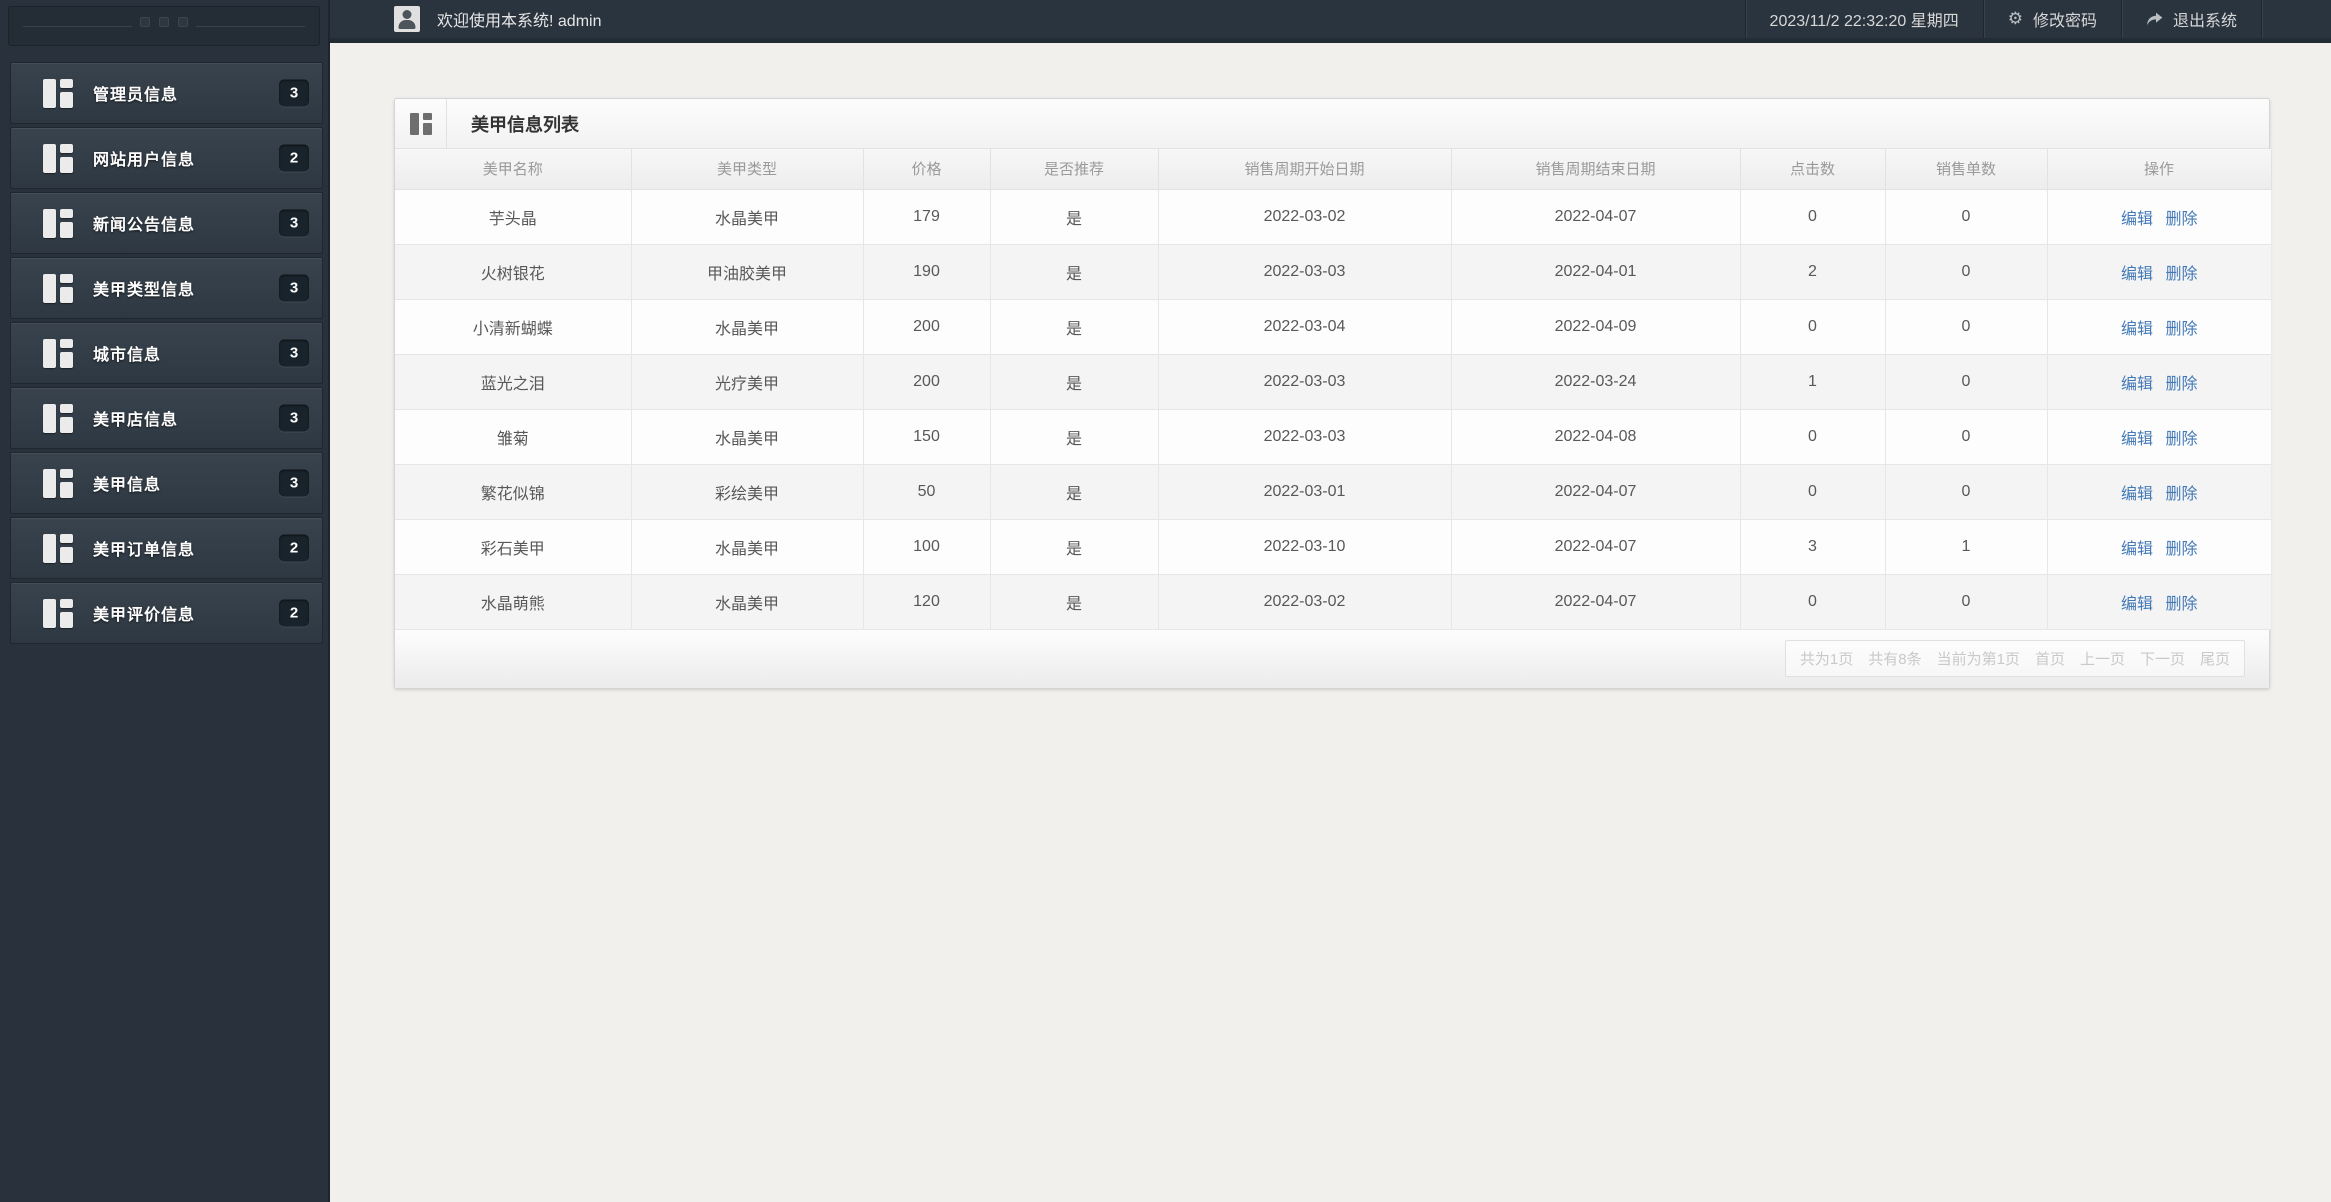 This screenshot has height=1202, width=2331. I want to click on sidebar-item: 美甲订单信息 2, so click(166, 548).